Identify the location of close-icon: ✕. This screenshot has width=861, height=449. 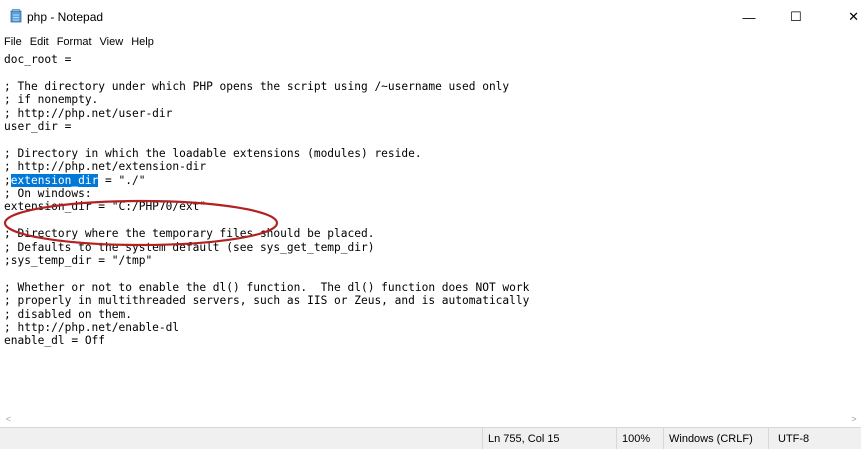
(853, 16).